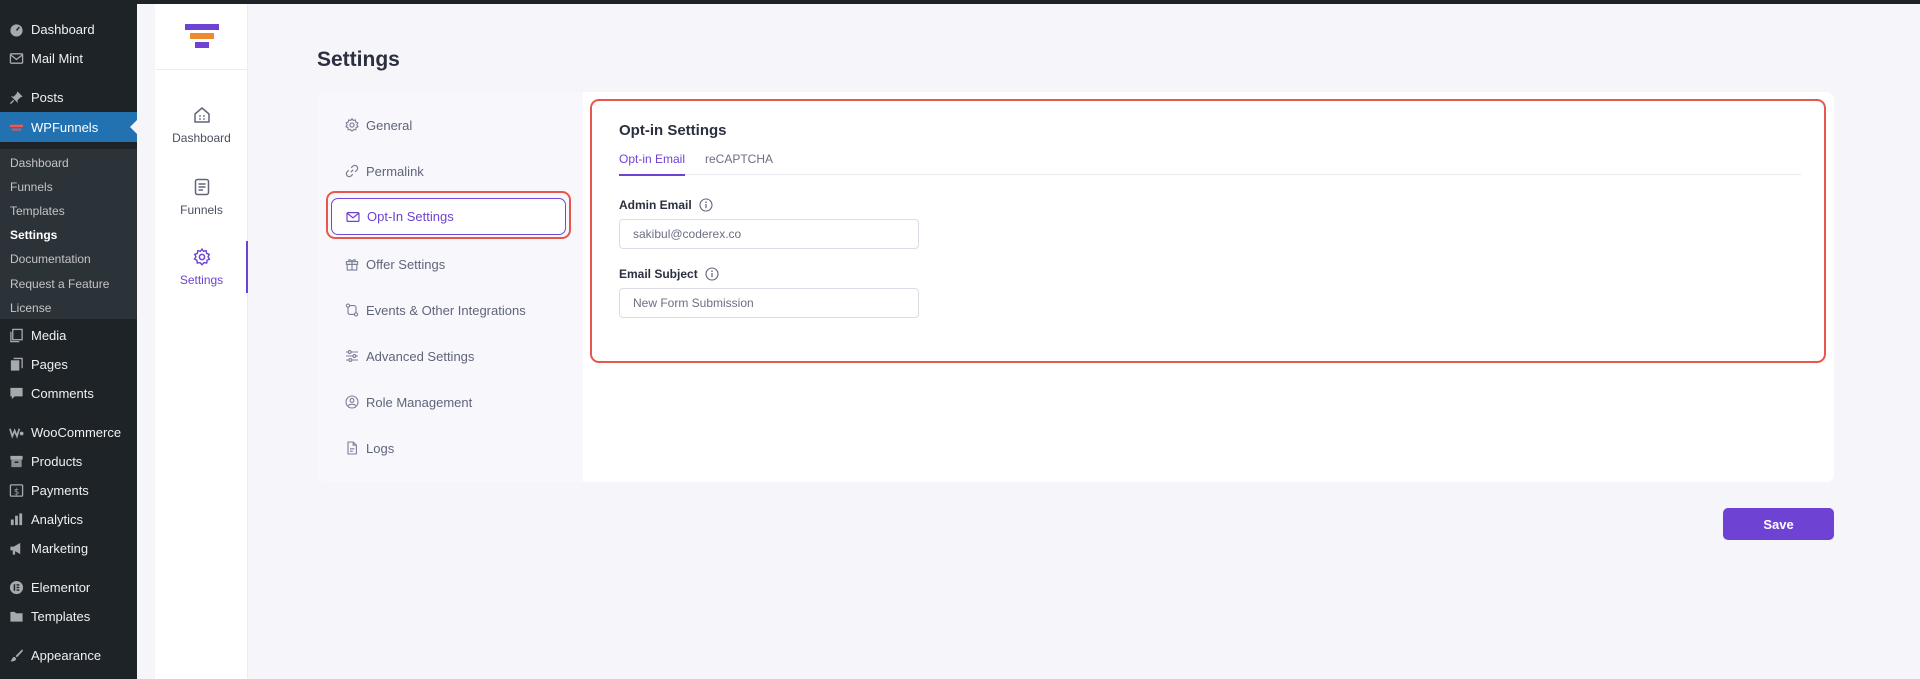  Describe the element at coordinates (30, 308) in the screenshot. I see `wp-submenu-license: License` at that location.